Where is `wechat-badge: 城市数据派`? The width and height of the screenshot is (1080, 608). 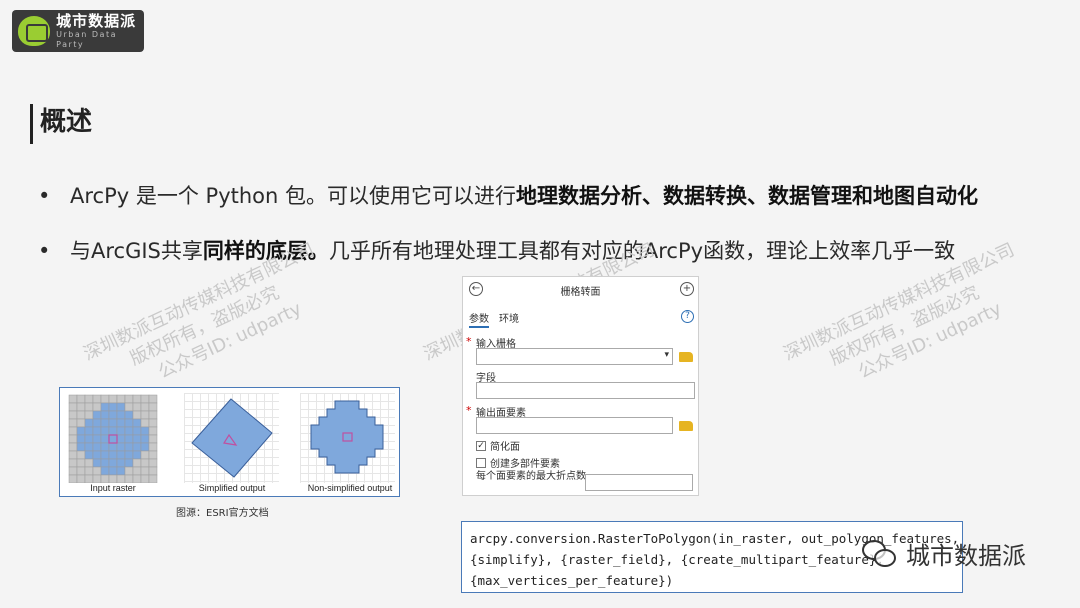 wechat-badge: 城市数据派 is located at coordinates (944, 553).